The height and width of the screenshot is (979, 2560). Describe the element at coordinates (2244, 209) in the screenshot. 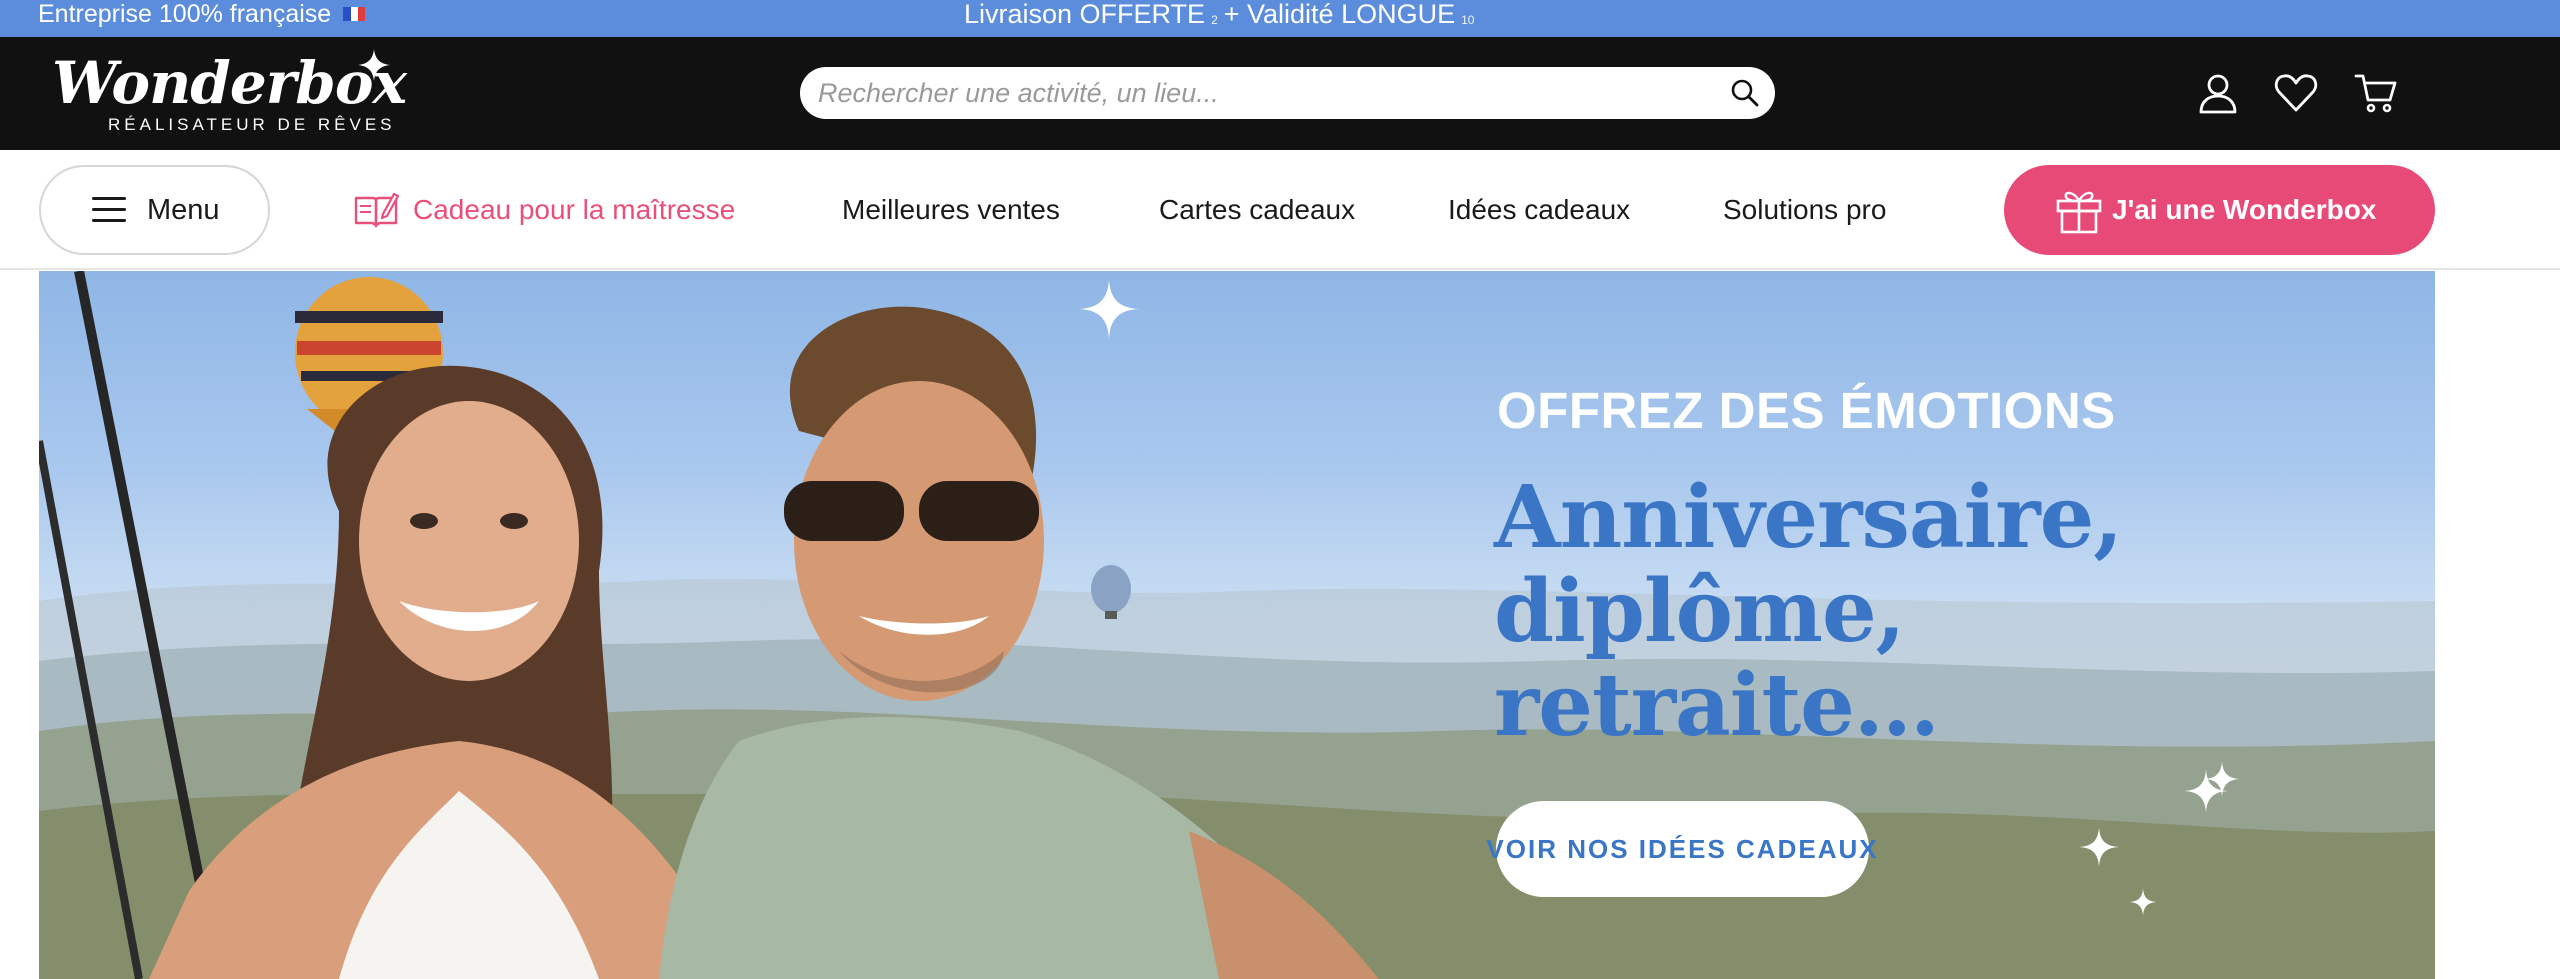

I see `cta-label: J'ai une Wonderbox` at that location.